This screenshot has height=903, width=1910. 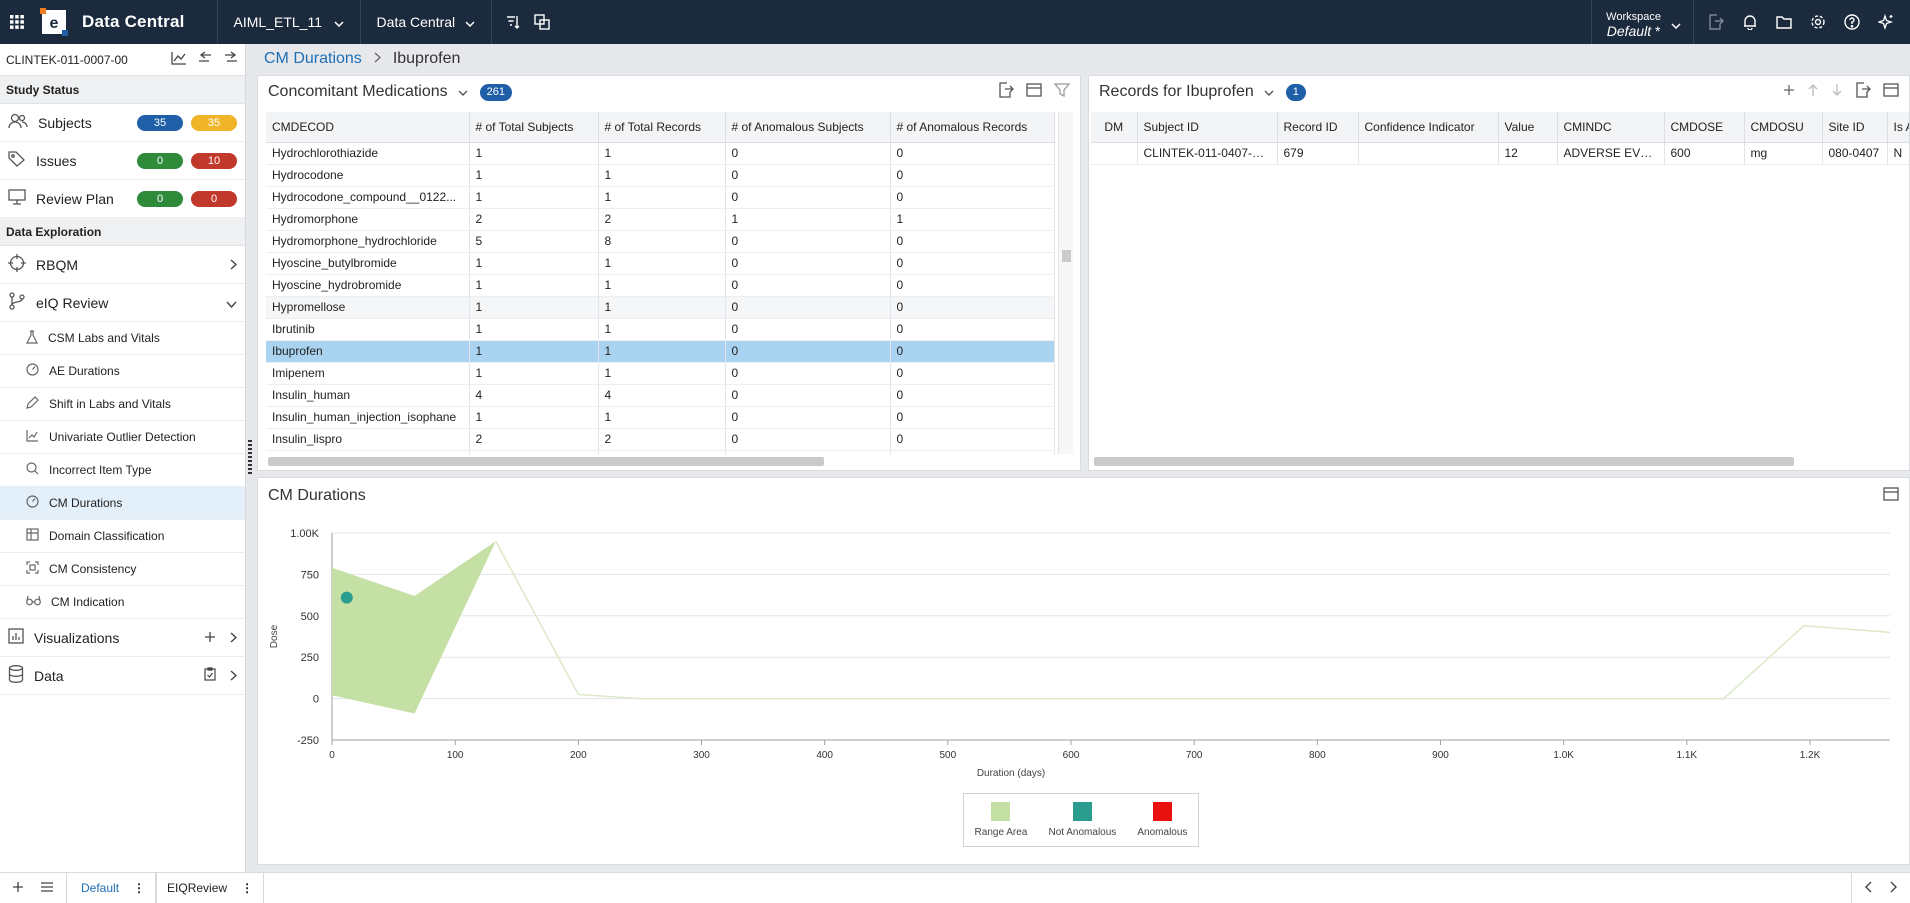 What do you see at coordinates (122, 161) in the screenshot?
I see `status-item-issues: Issues 0 10` at bounding box center [122, 161].